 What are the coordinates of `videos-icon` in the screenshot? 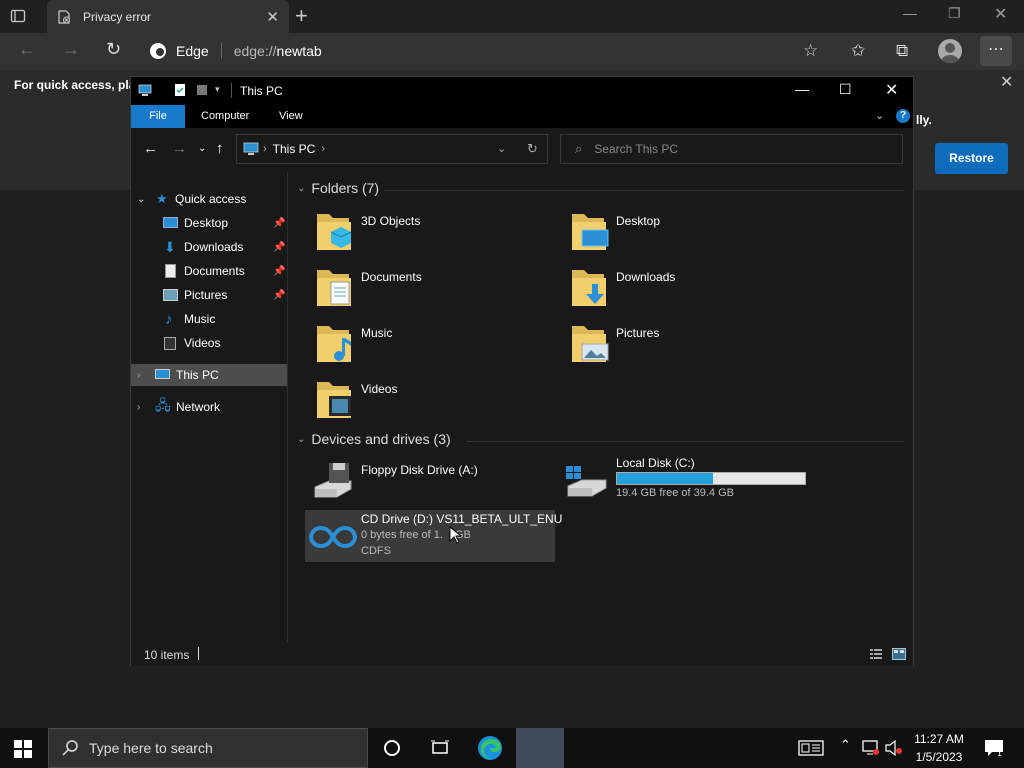 It's located at (170, 343).